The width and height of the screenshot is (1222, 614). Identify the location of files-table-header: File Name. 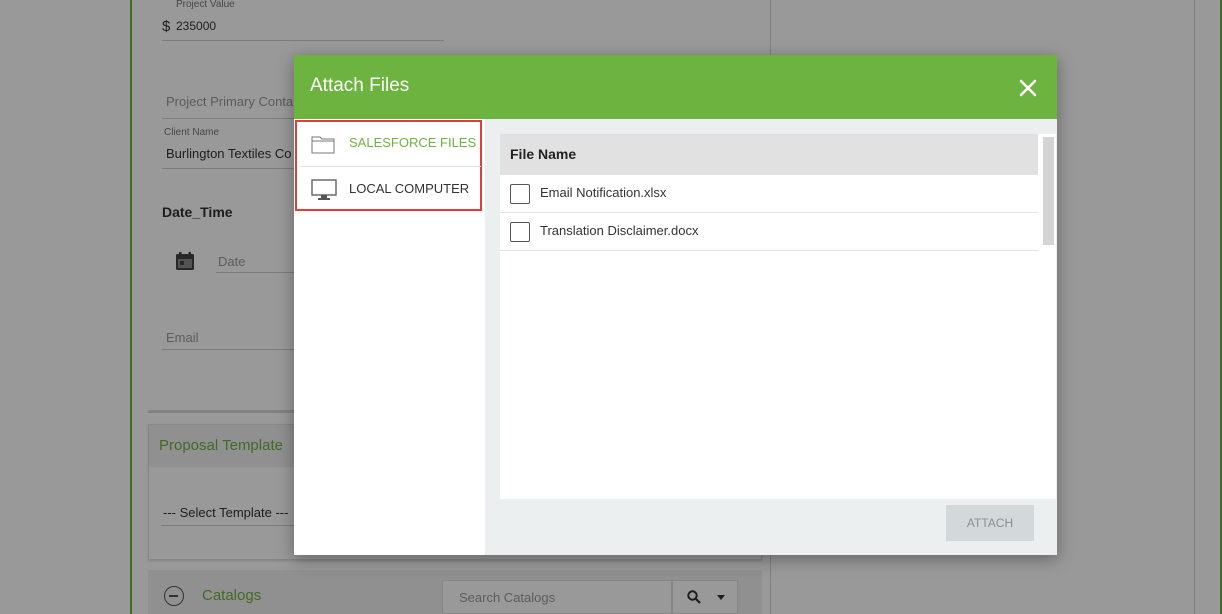
(769, 154).